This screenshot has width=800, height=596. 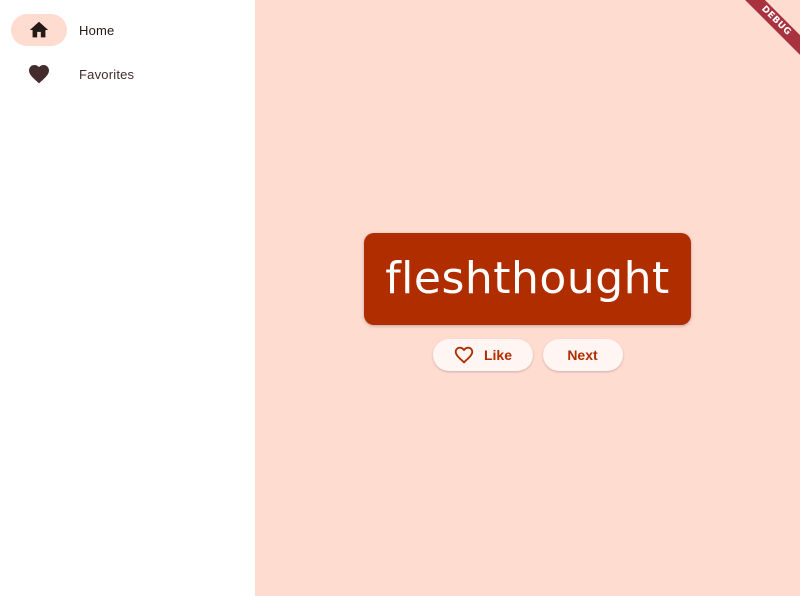 I want to click on word-pair-card: fleshthought, so click(x=527, y=279).